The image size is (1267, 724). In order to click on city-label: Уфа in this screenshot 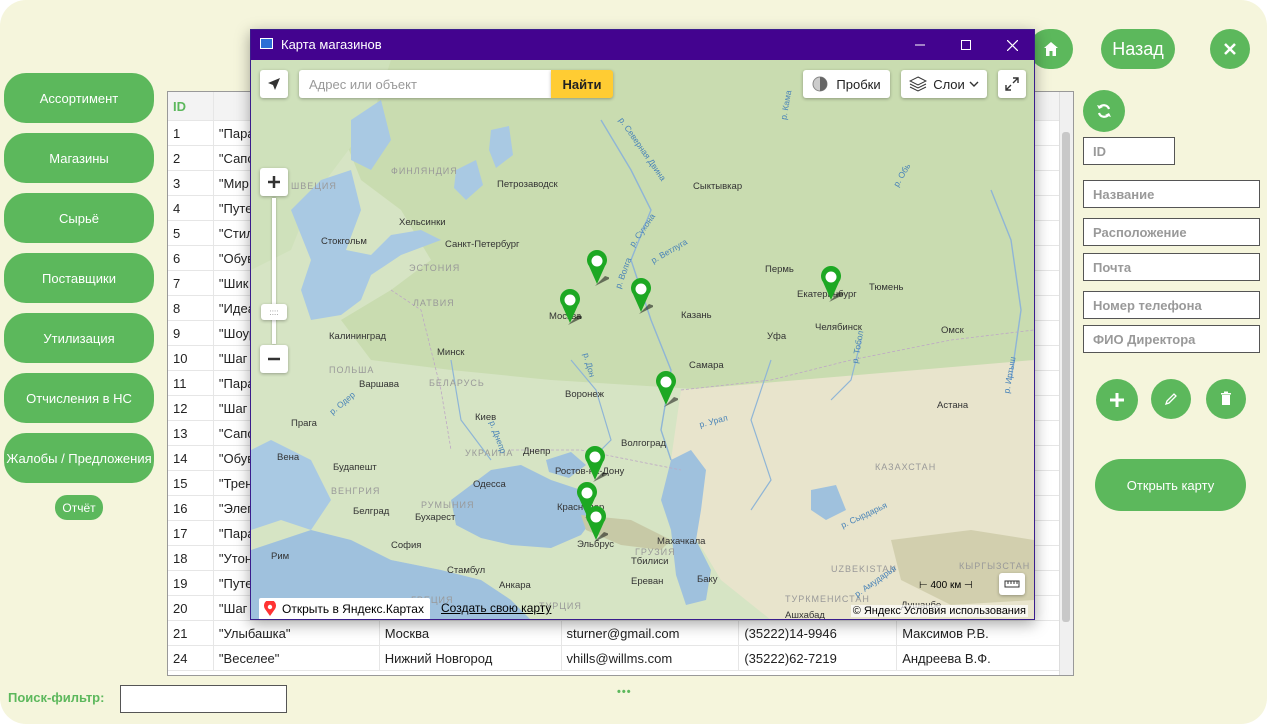, I will do `click(777, 336)`.